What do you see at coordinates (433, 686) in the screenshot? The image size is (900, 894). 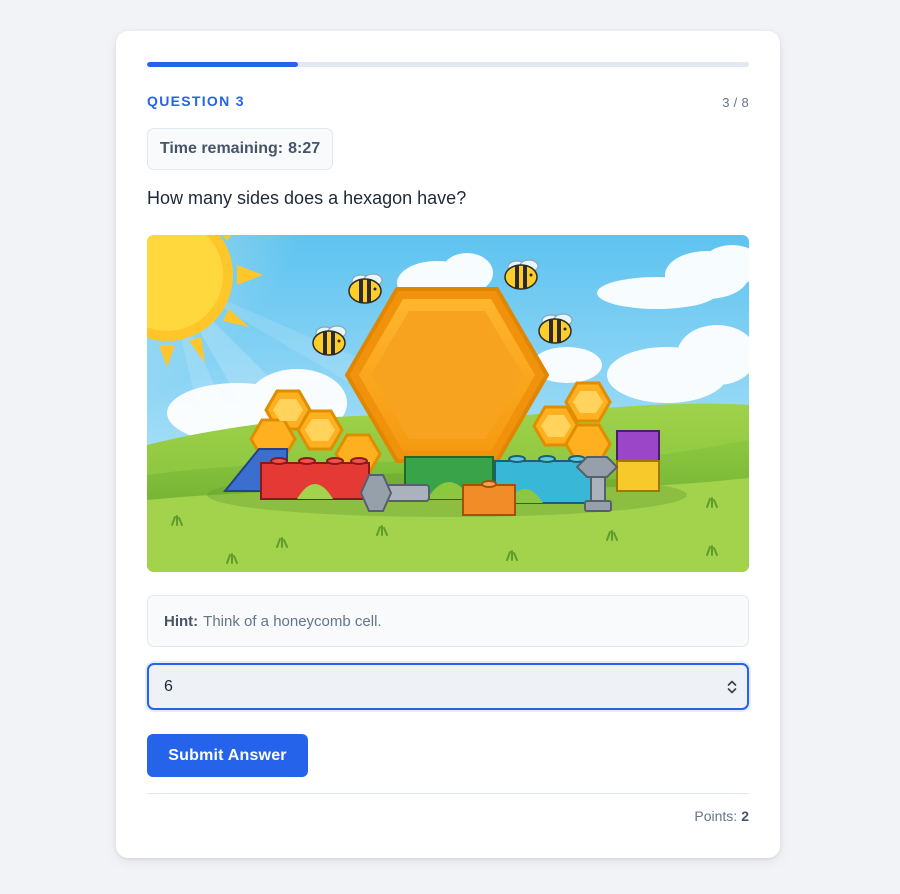 I see `answer-input` at bounding box center [433, 686].